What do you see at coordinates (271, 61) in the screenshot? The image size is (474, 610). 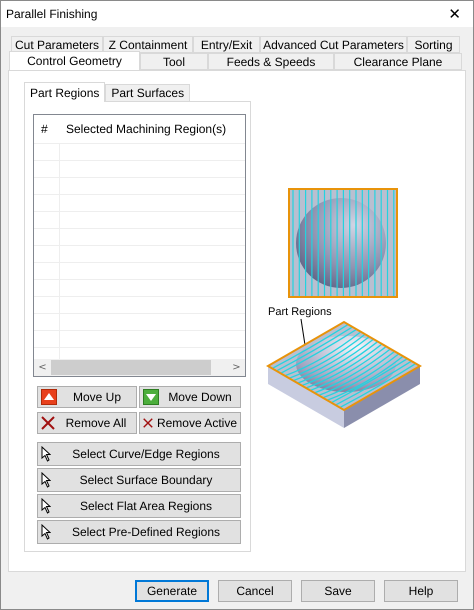 I see `tab: Feeds & Speeds` at bounding box center [271, 61].